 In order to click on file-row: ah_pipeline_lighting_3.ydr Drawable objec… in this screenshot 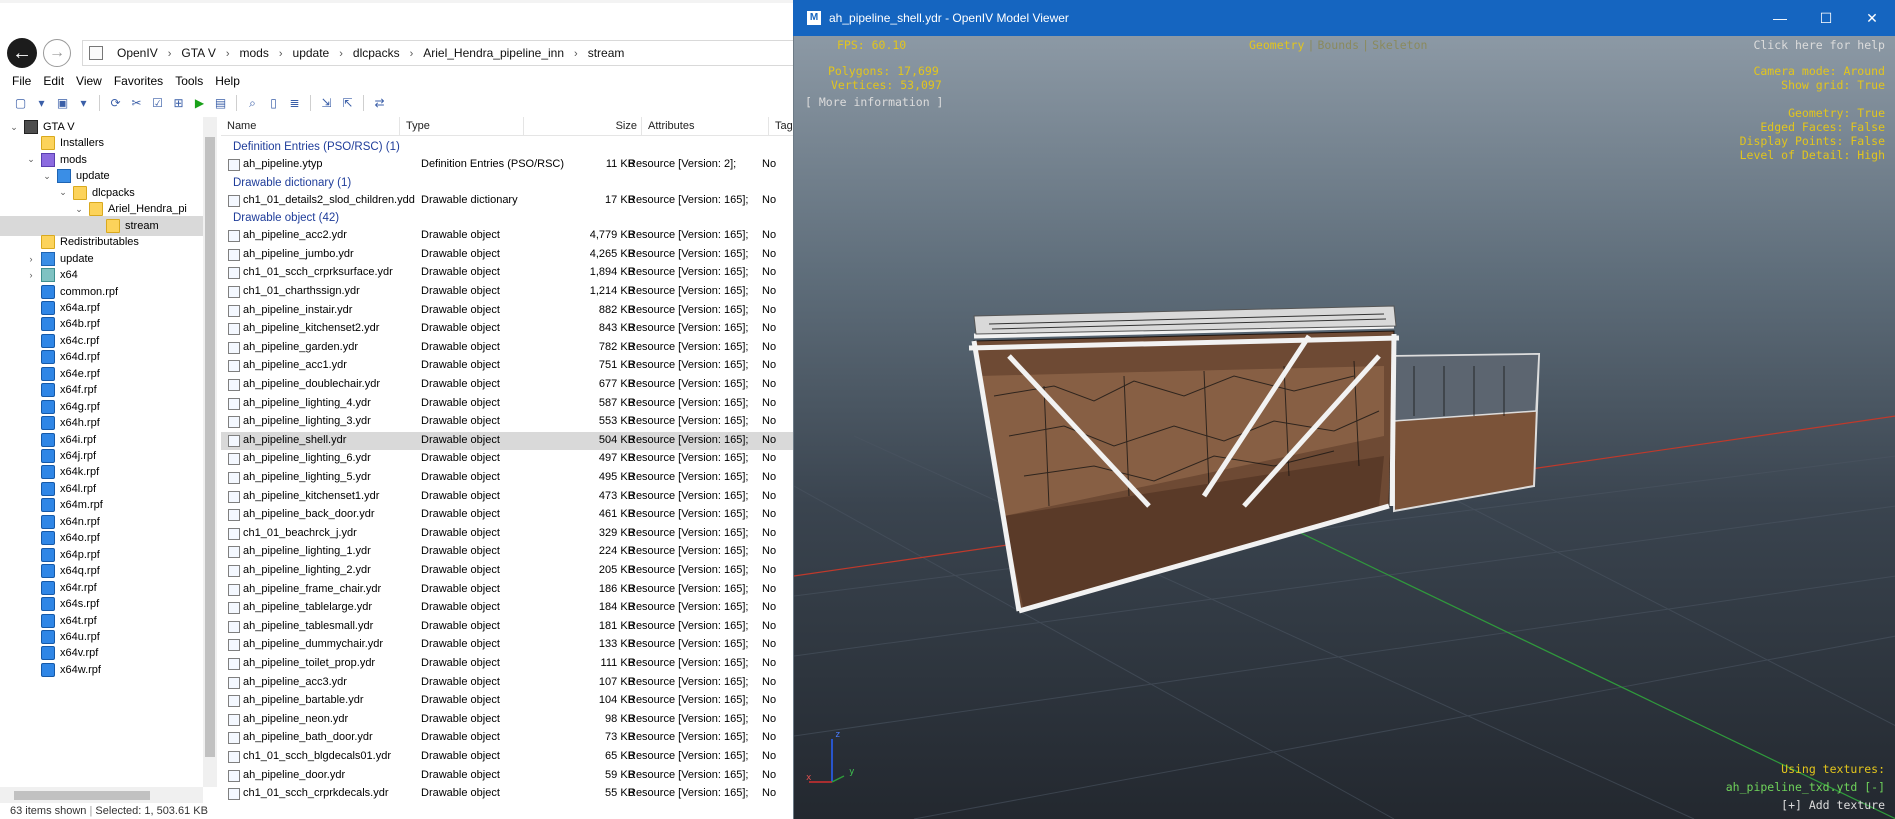, I will do `click(507, 422)`.